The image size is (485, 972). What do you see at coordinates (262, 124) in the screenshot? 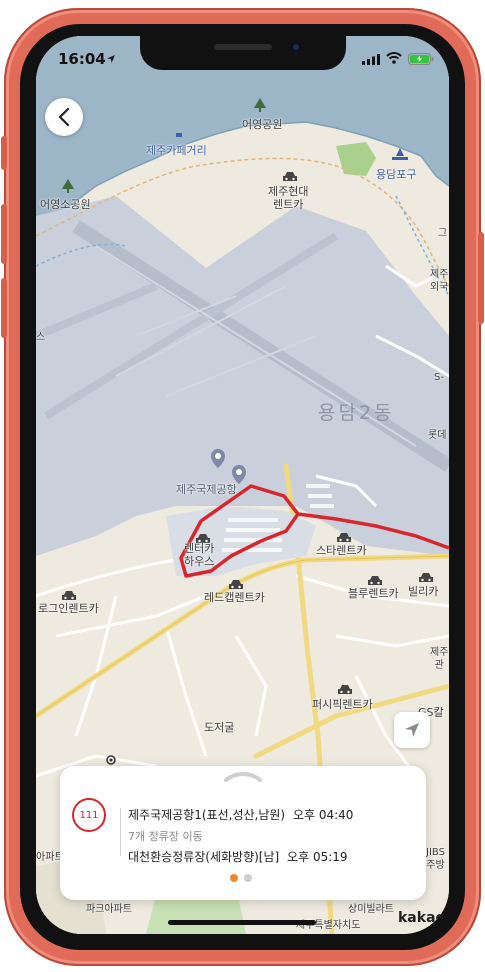
I see `map-label-eoyeong-park: 어영공원` at bounding box center [262, 124].